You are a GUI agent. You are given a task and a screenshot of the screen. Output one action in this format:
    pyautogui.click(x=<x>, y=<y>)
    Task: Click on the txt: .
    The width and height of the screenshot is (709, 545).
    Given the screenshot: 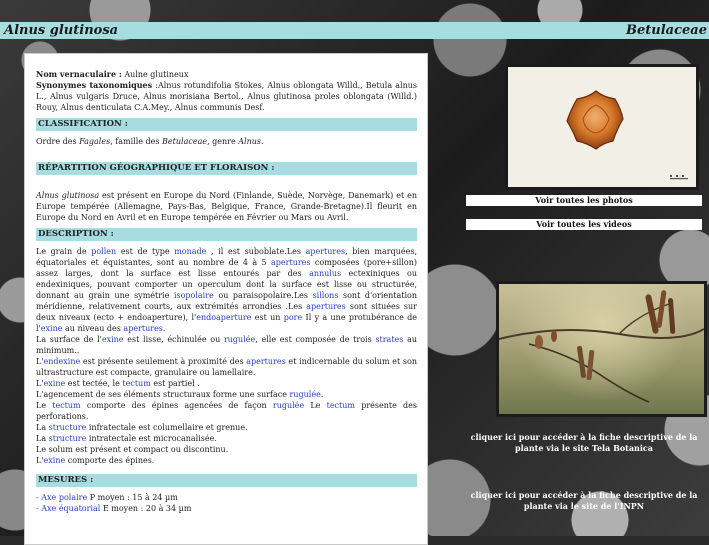 What is the action you would take?
    pyautogui.click(x=262, y=141)
    